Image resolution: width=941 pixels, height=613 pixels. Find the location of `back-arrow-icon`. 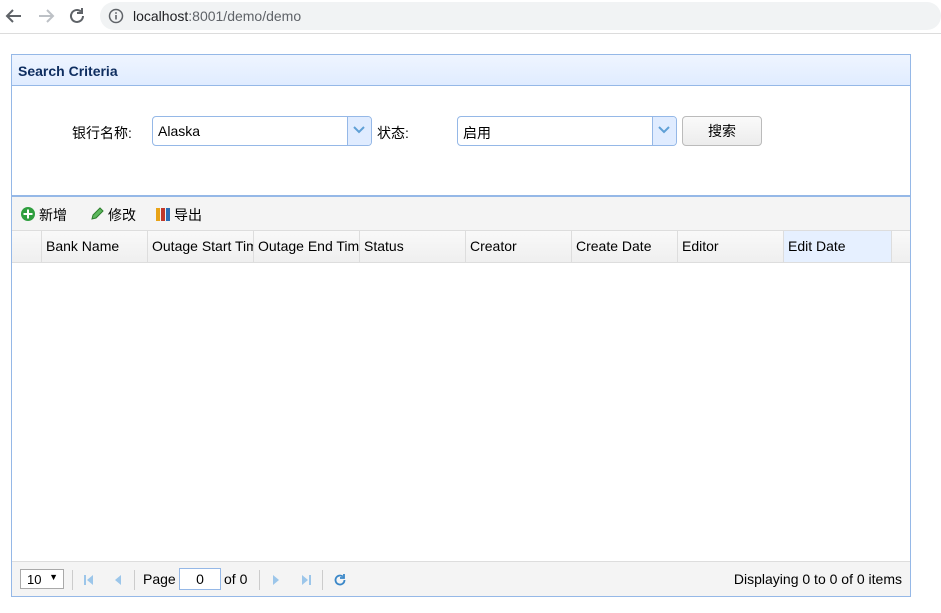

back-arrow-icon is located at coordinates (14, 16).